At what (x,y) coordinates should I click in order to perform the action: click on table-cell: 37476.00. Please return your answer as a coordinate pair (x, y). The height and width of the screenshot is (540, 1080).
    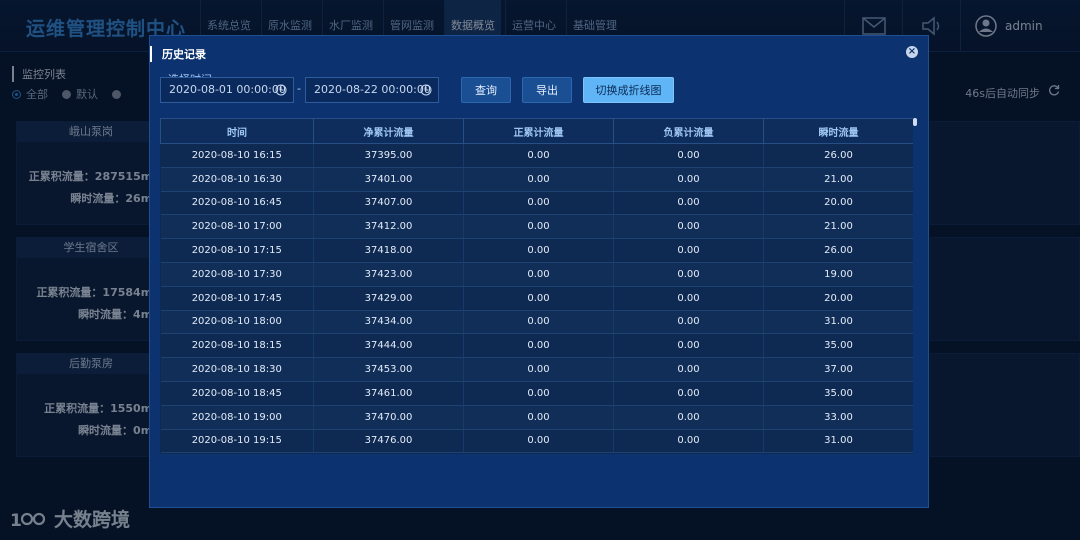
    Looking at the image, I should click on (388, 441).